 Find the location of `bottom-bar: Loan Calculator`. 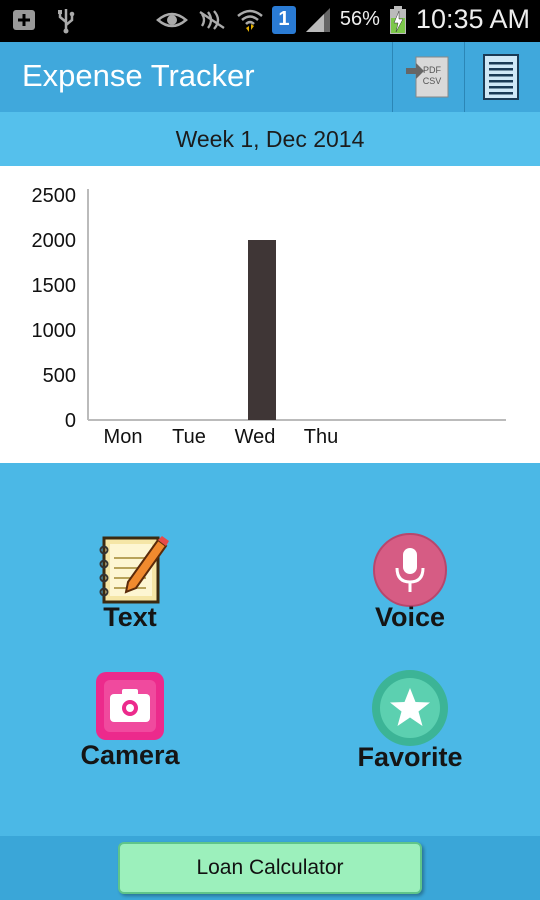

bottom-bar: Loan Calculator is located at coordinates (270, 868).